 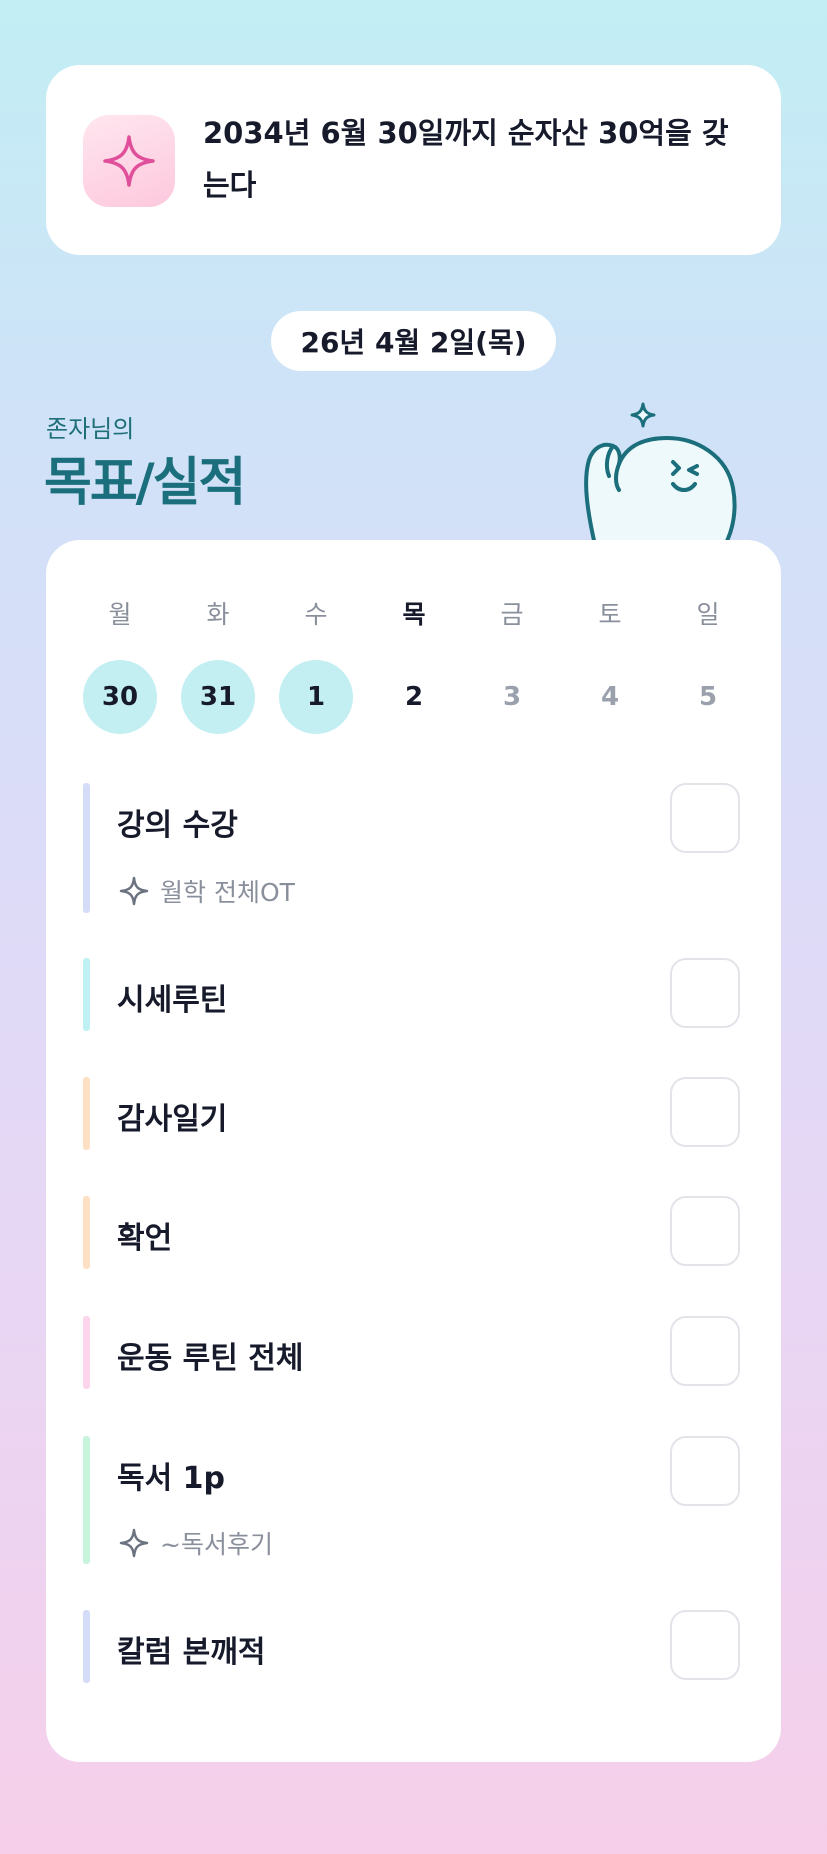 What do you see at coordinates (610, 697) in the screenshot?
I see `day-4: 4` at bounding box center [610, 697].